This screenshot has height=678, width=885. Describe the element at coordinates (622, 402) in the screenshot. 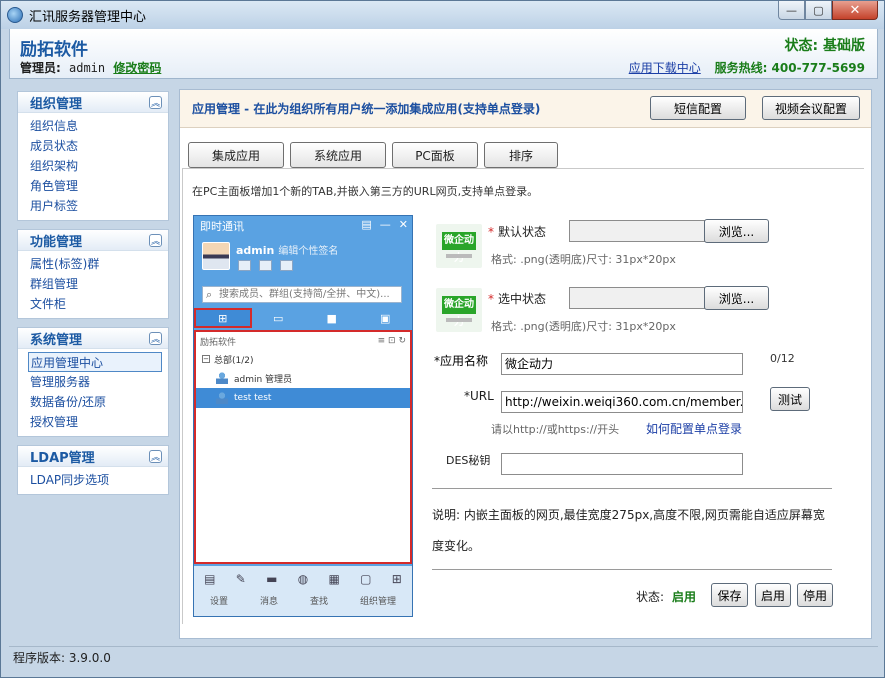

I see `url-input: http://weixin.weiqi360.com.cn/member.ph` at that location.